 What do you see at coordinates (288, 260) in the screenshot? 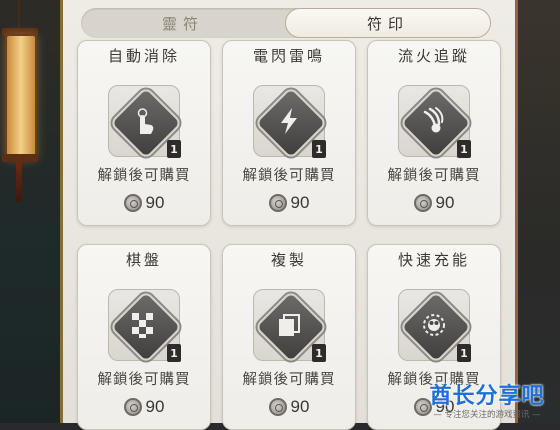
I see `item-name: 複製` at bounding box center [288, 260].